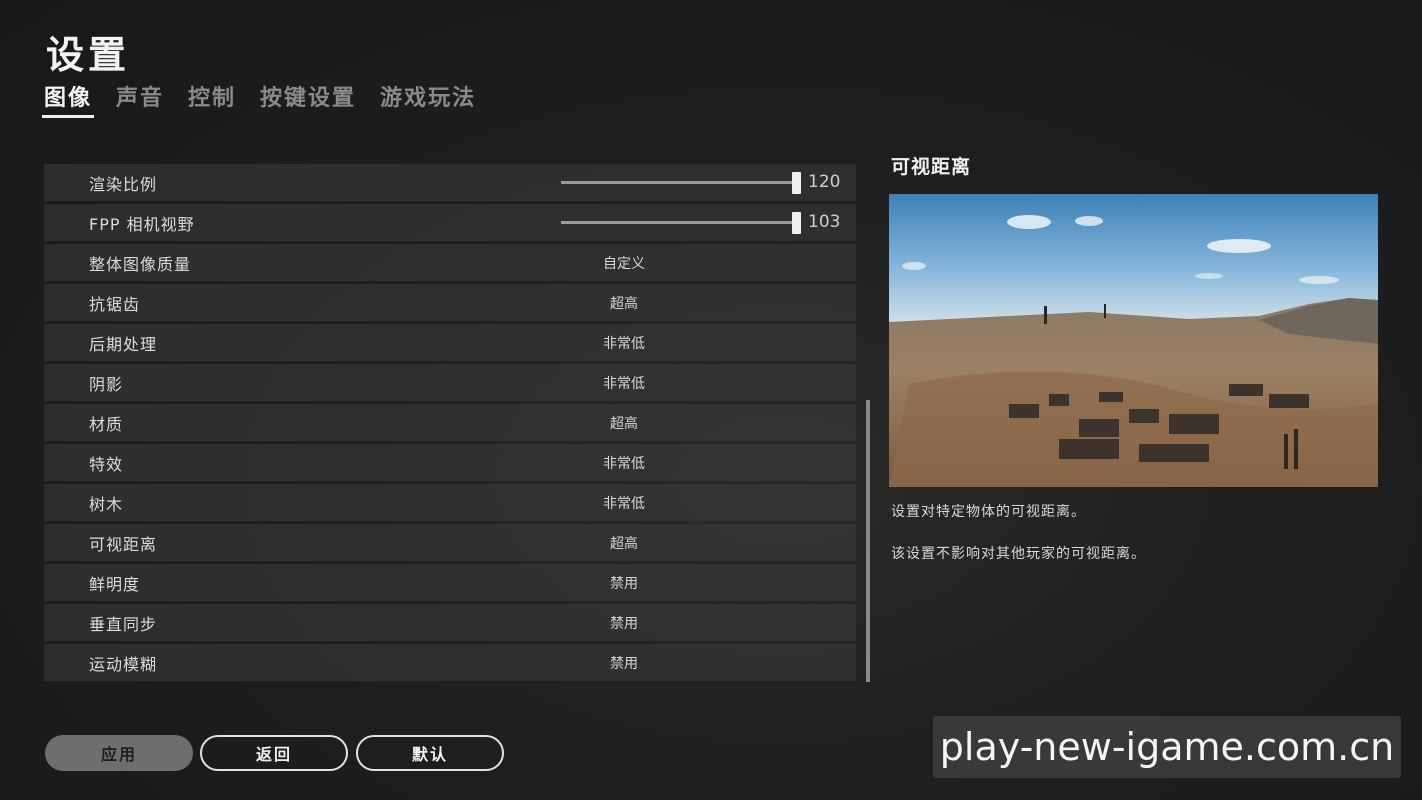 This screenshot has width=1422, height=800. Describe the element at coordinates (868, 541) in the screenshot. I see `scrollbar` at that location.